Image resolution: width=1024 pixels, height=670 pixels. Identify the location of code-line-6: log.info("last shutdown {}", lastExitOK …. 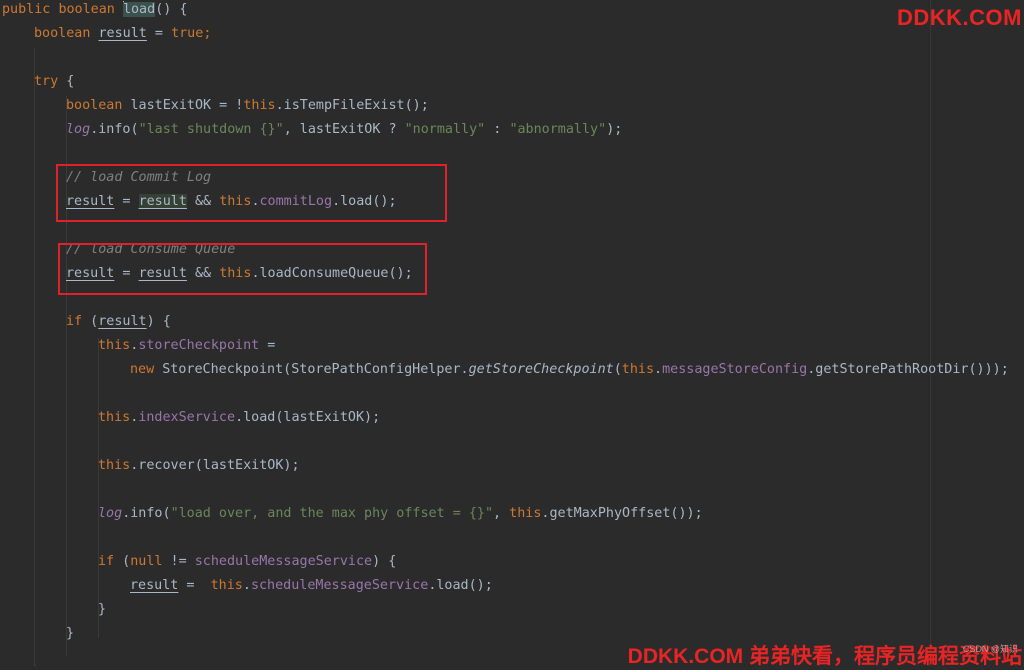
(344, 130).